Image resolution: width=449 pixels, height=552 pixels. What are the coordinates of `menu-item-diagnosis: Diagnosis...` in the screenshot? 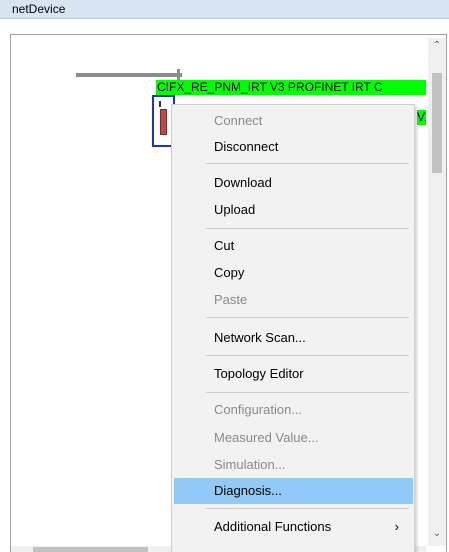 It's located at (293, 491).